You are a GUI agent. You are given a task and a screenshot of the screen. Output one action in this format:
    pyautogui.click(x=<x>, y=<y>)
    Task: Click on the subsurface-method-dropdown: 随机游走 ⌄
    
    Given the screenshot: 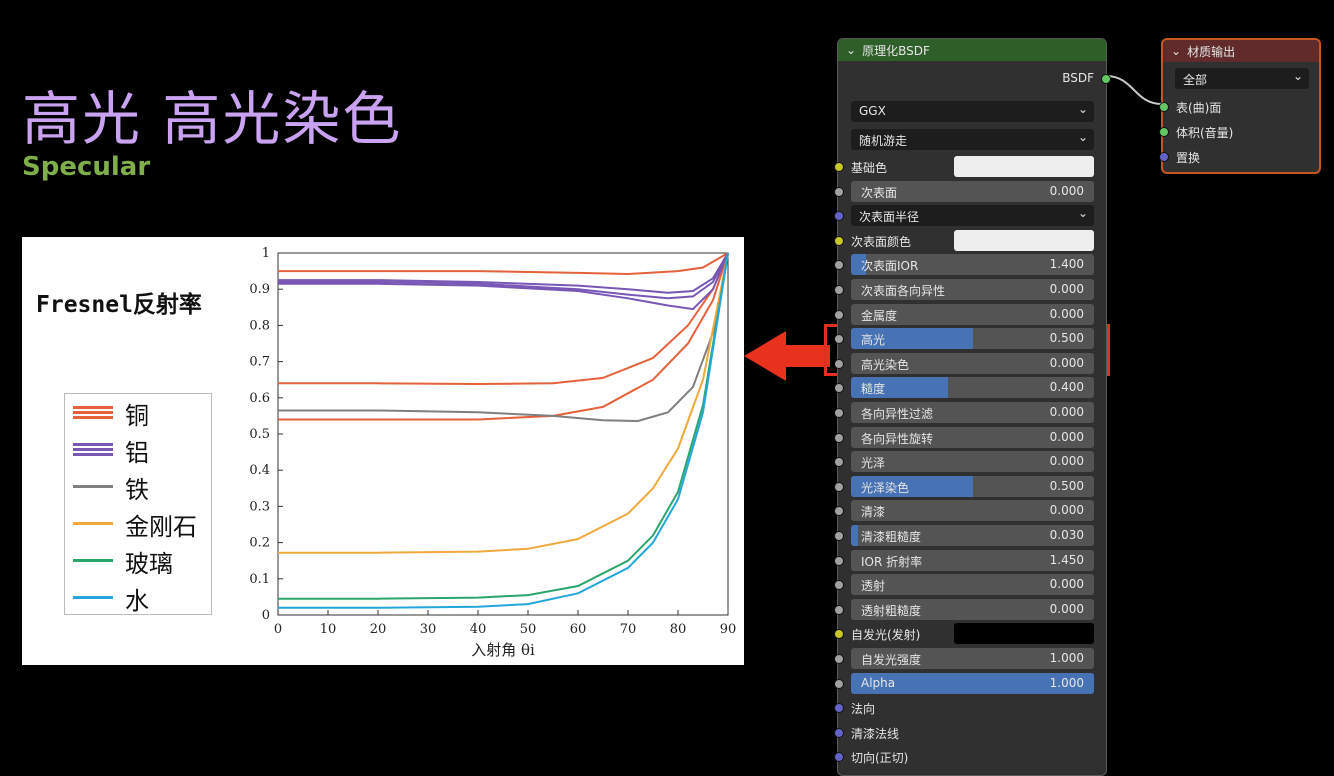 What is the action you would take?
    pyautogui.click(x=972, y=139)
    